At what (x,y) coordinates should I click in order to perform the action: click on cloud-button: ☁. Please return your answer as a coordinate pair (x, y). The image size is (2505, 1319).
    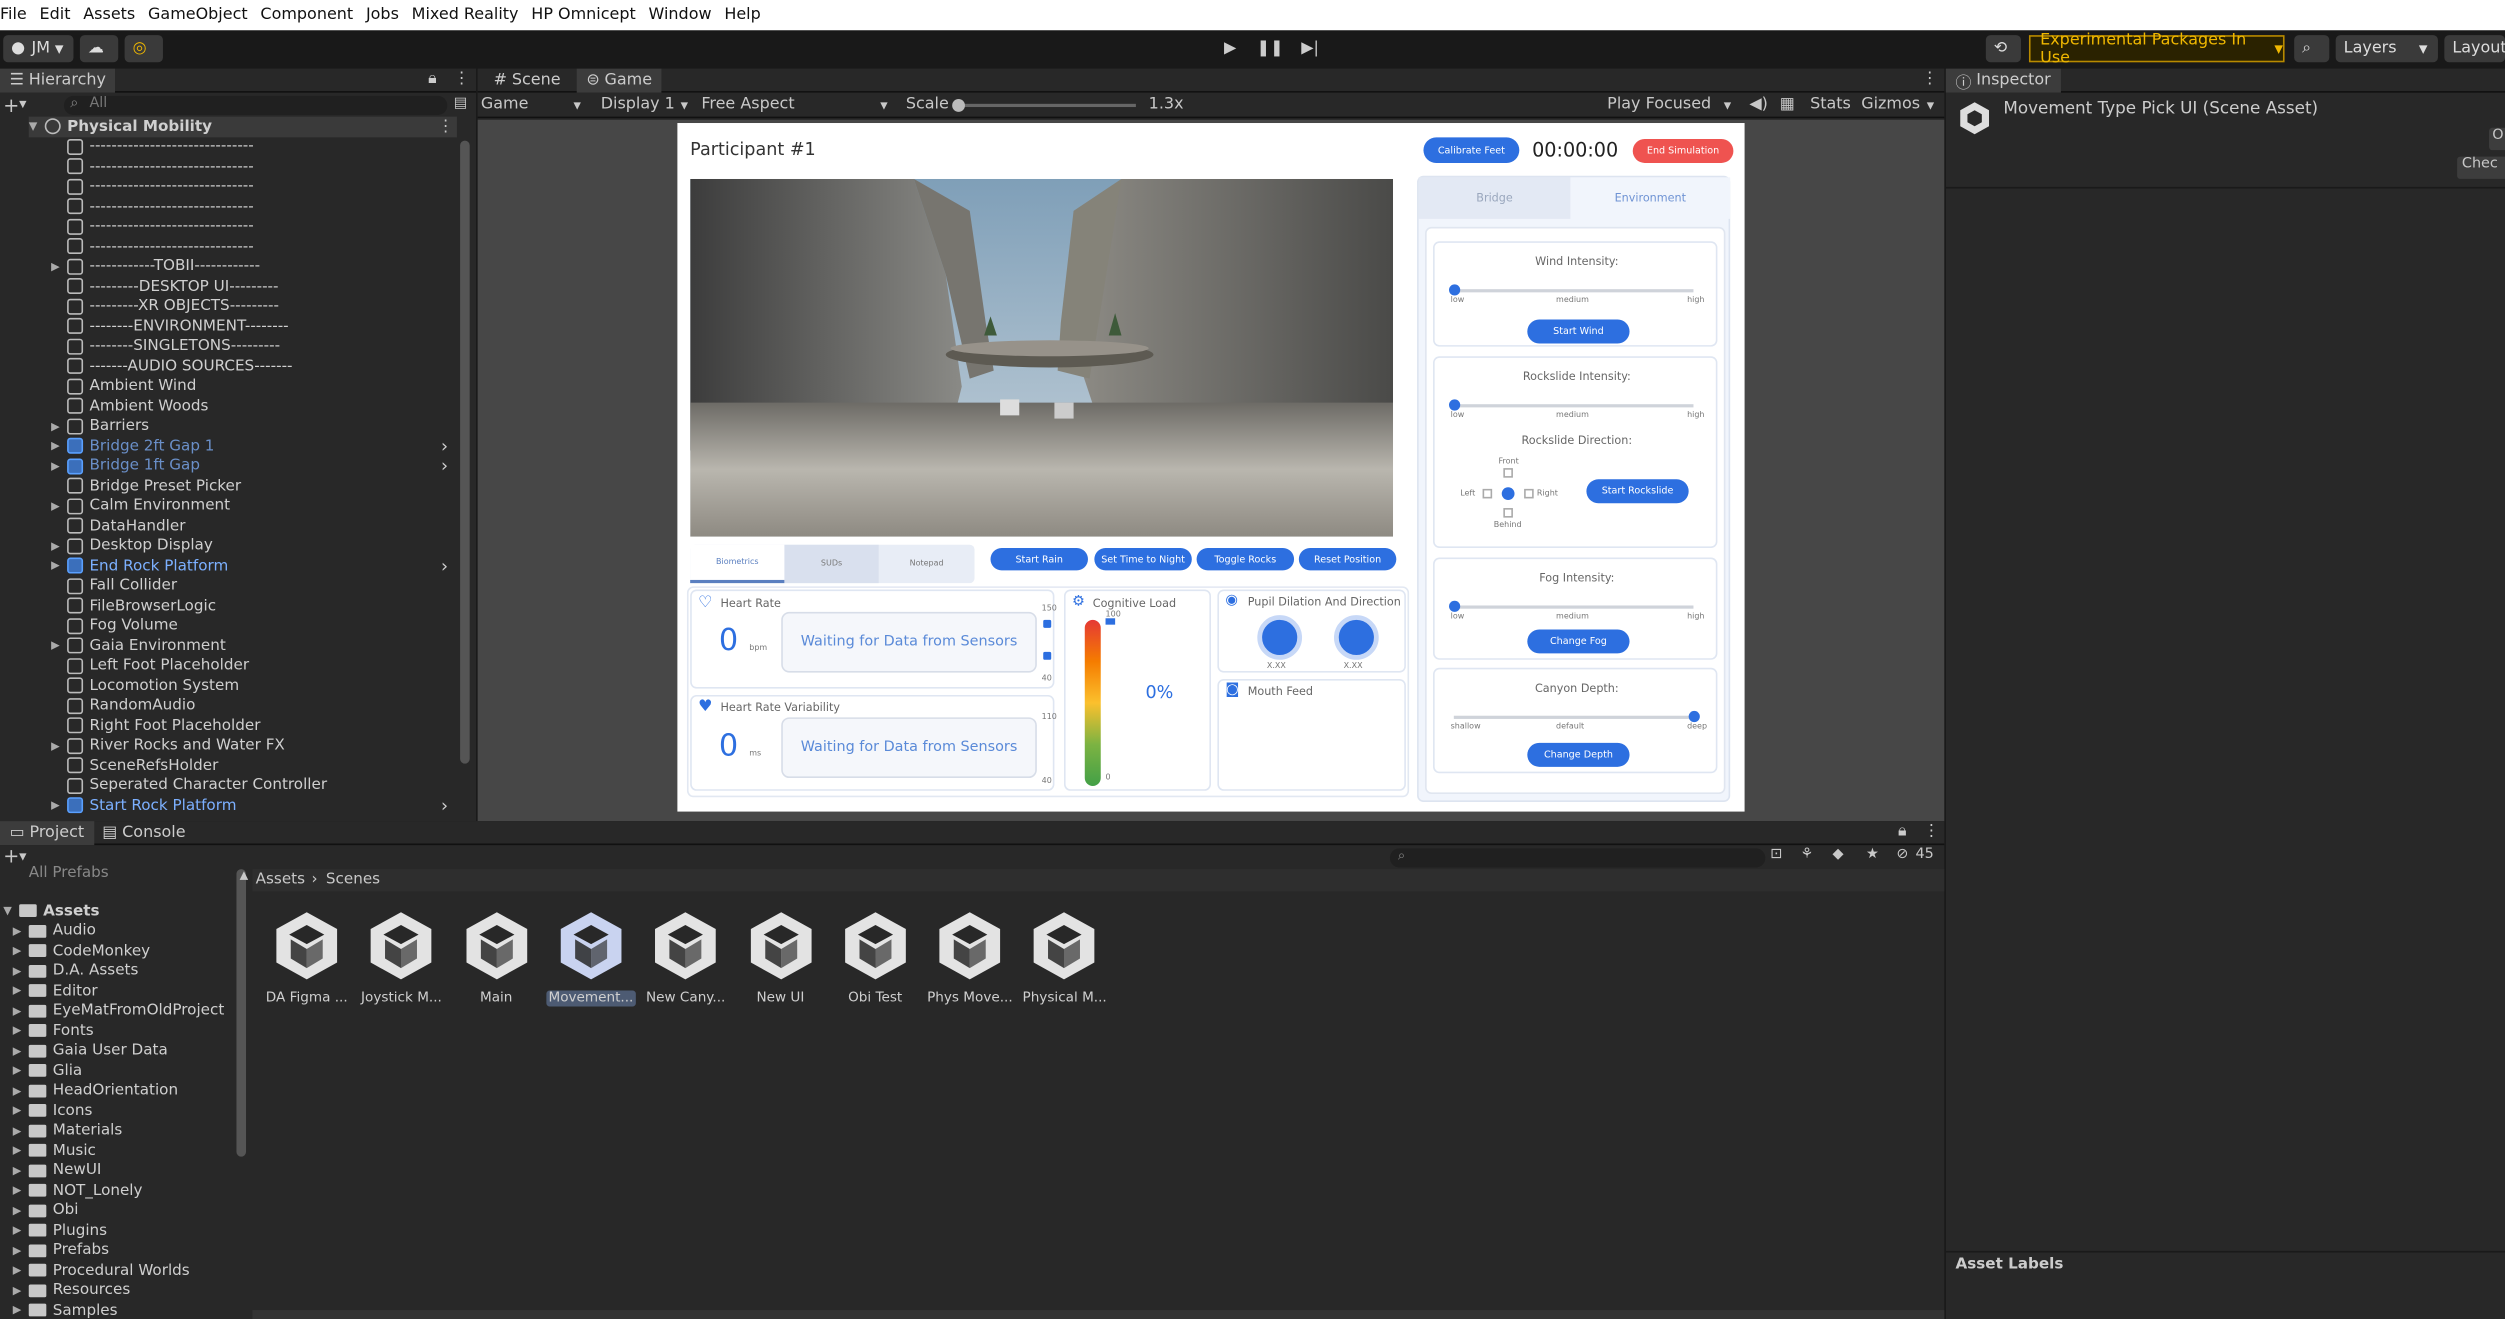
    Looking at the image, I should click on (99, 49).